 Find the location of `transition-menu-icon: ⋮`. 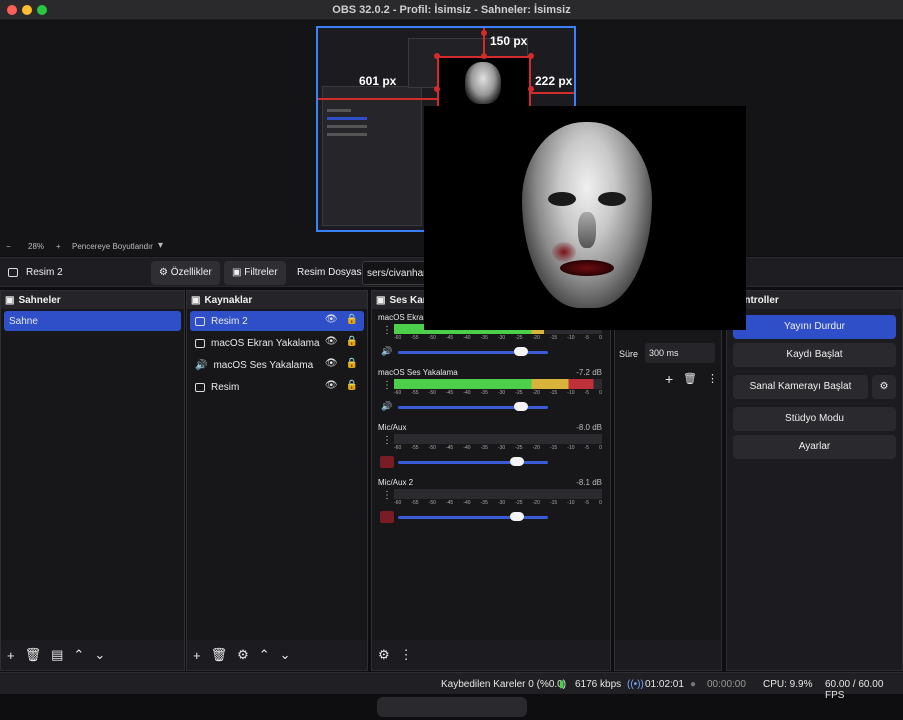

transition-menu-icon: ⋮ is located at coordinates (712, 378).